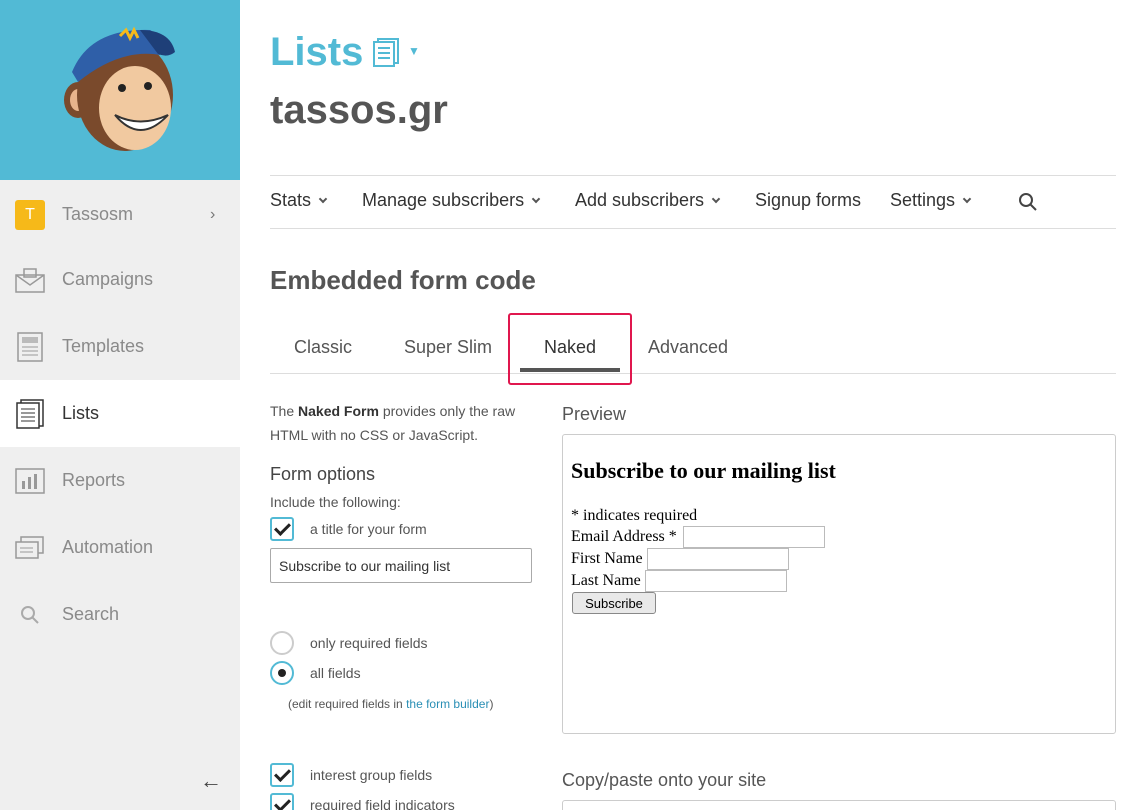 The image size is (1146, 810). Describe the element at coordinates (108, 279) in the screenshot. I see `sidebar-item-label: Campaigns` at that location.